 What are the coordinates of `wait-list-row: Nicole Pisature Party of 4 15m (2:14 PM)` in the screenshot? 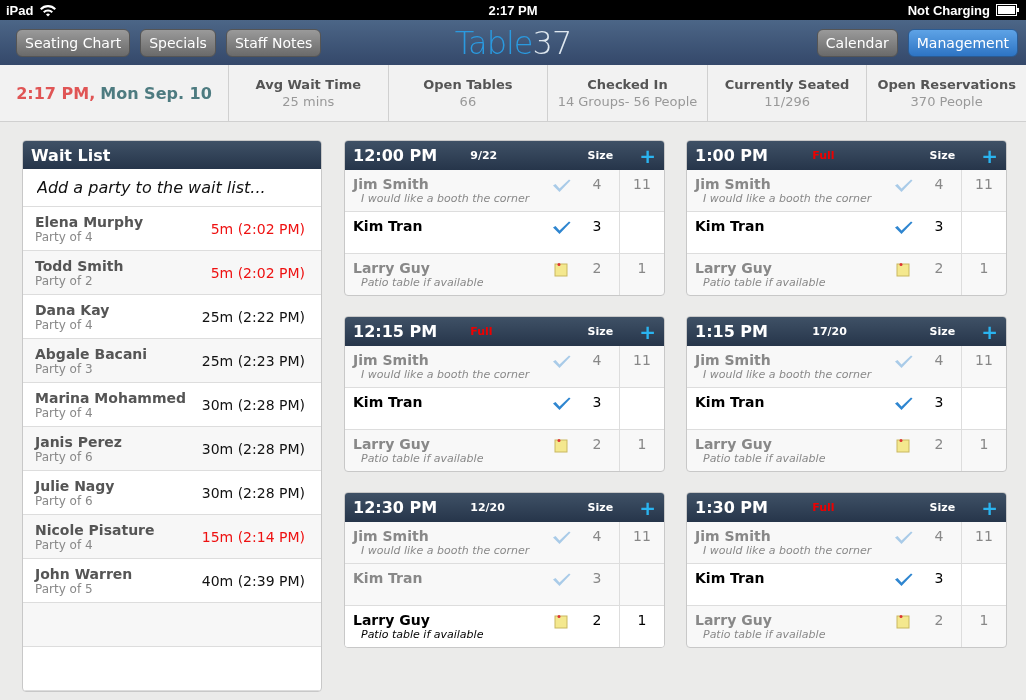 It's located at (172, 537).